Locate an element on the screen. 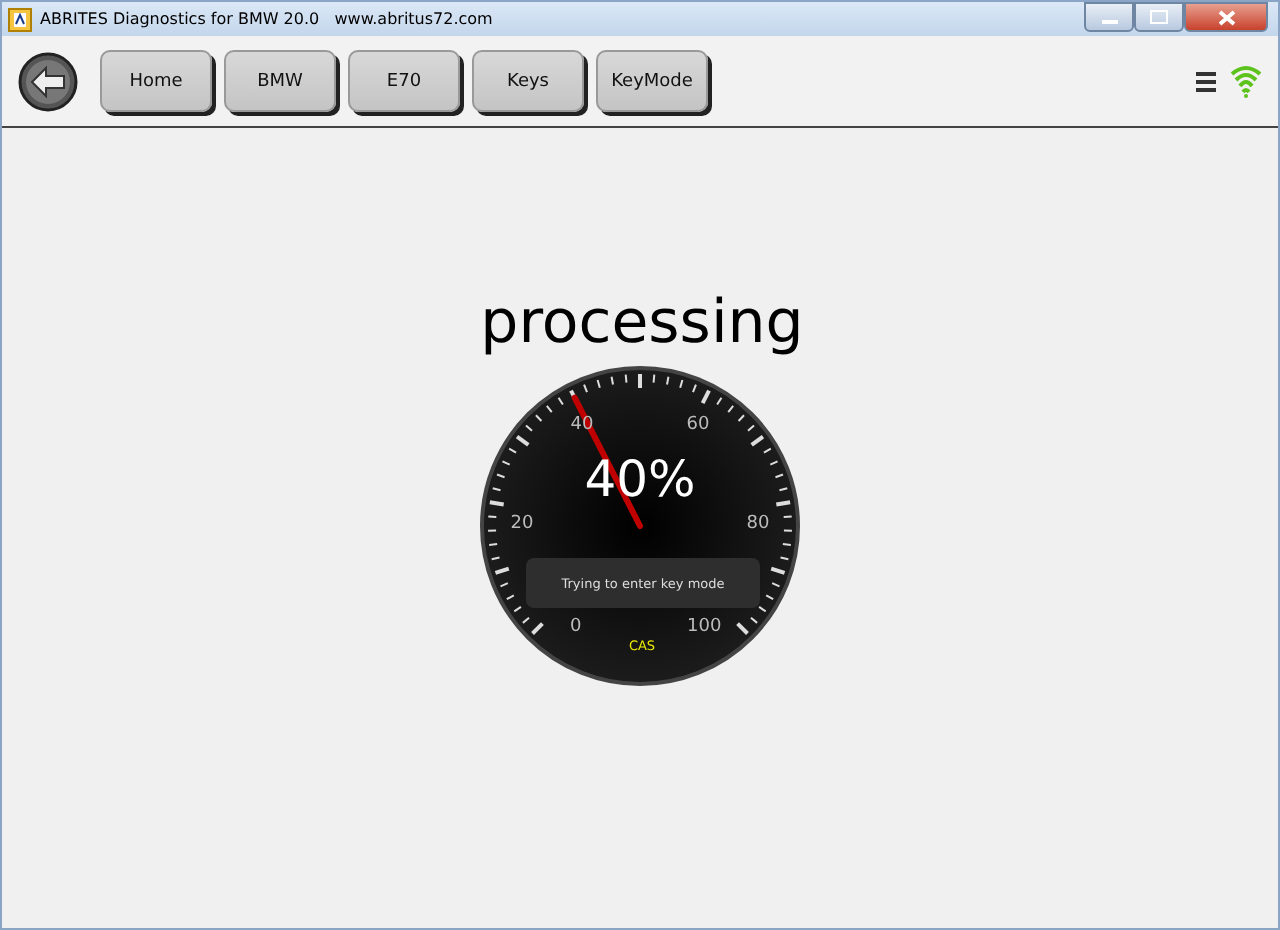 This screenshot has height=930, width=1280. back-button is located at coordinates (48, 81).